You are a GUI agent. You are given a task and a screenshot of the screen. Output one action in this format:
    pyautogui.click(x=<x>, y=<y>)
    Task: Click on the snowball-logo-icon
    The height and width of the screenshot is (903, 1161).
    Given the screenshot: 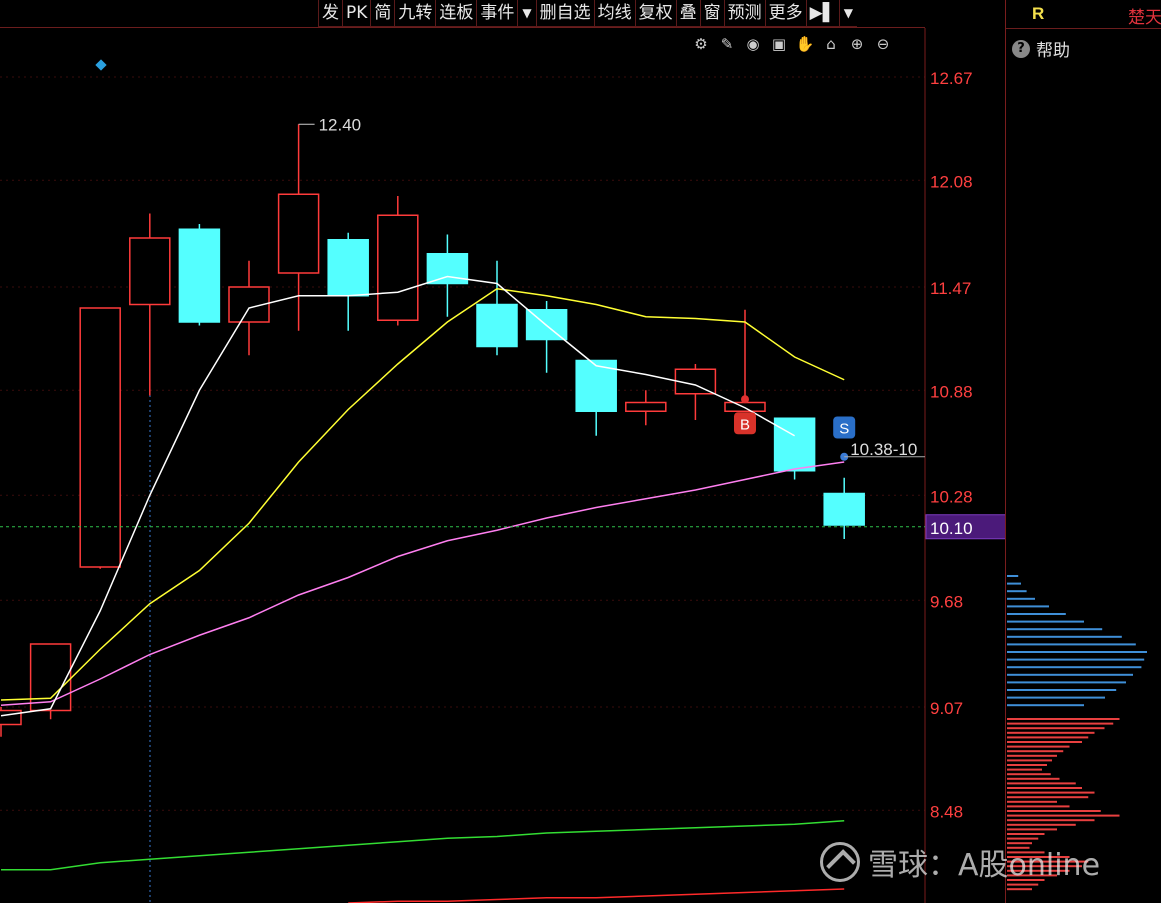 What is the action you would take?
    pyautogui.click(x=840, y=862)
    